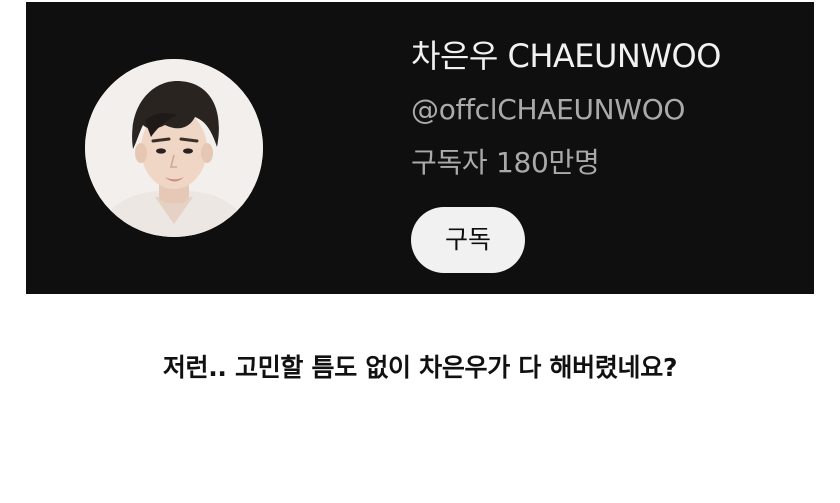 The image size is (840, 503). I want to click on subscriber-count: 구독자 180만명, so click(505, 162).